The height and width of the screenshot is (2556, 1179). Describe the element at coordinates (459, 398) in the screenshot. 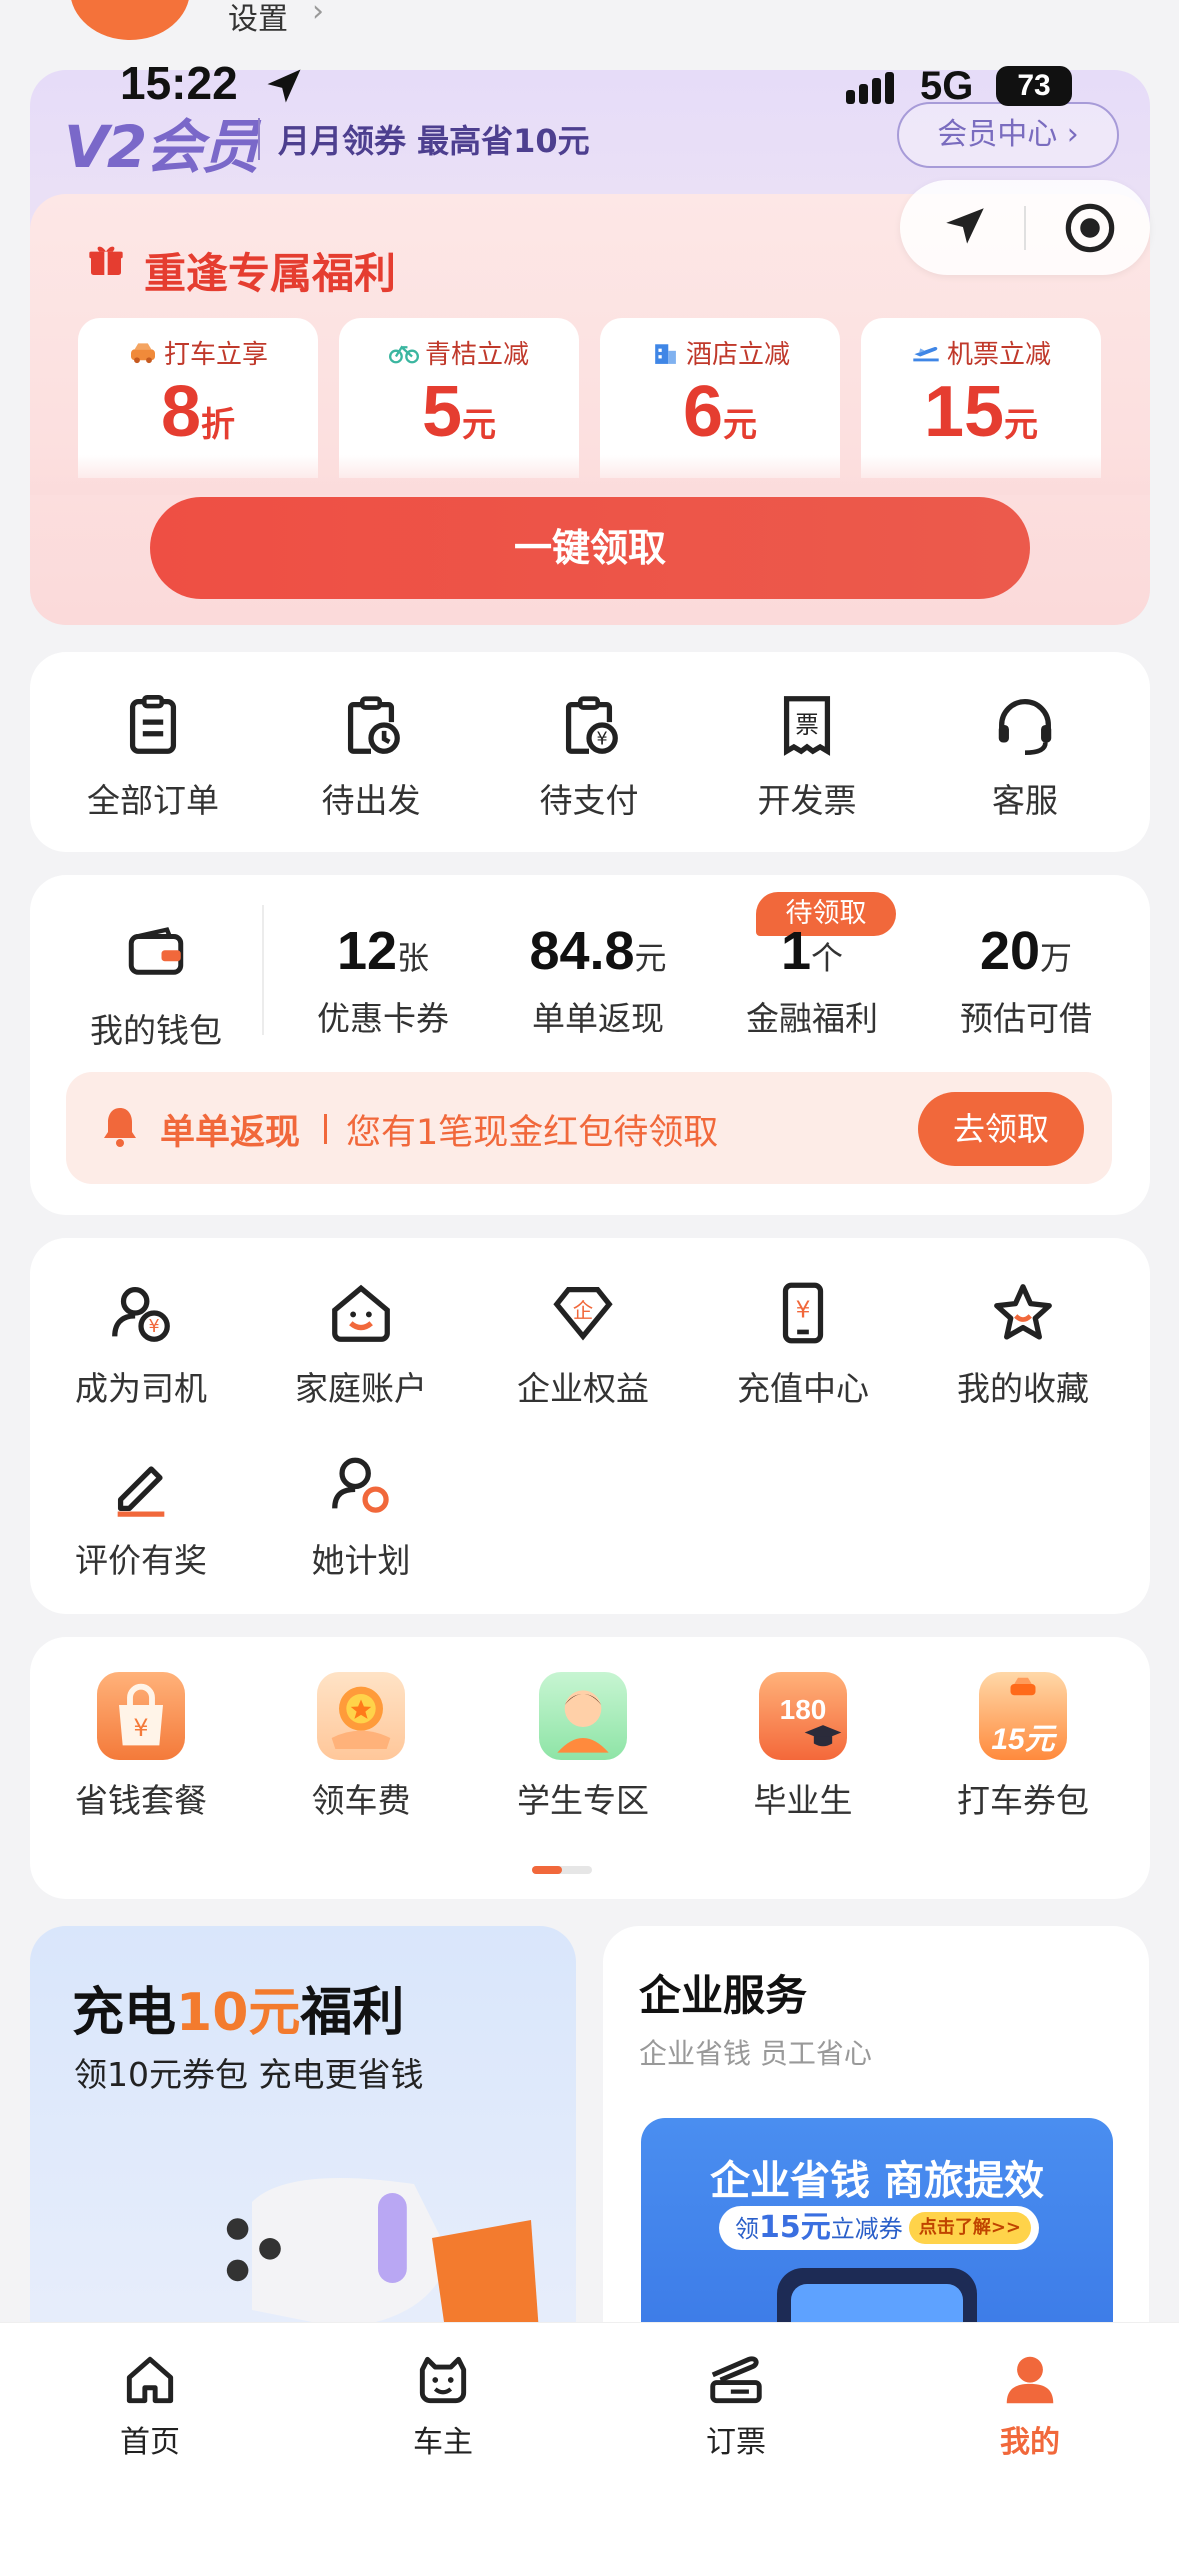

I see `deal-card-bike: 青桔立减 5元` at that location.